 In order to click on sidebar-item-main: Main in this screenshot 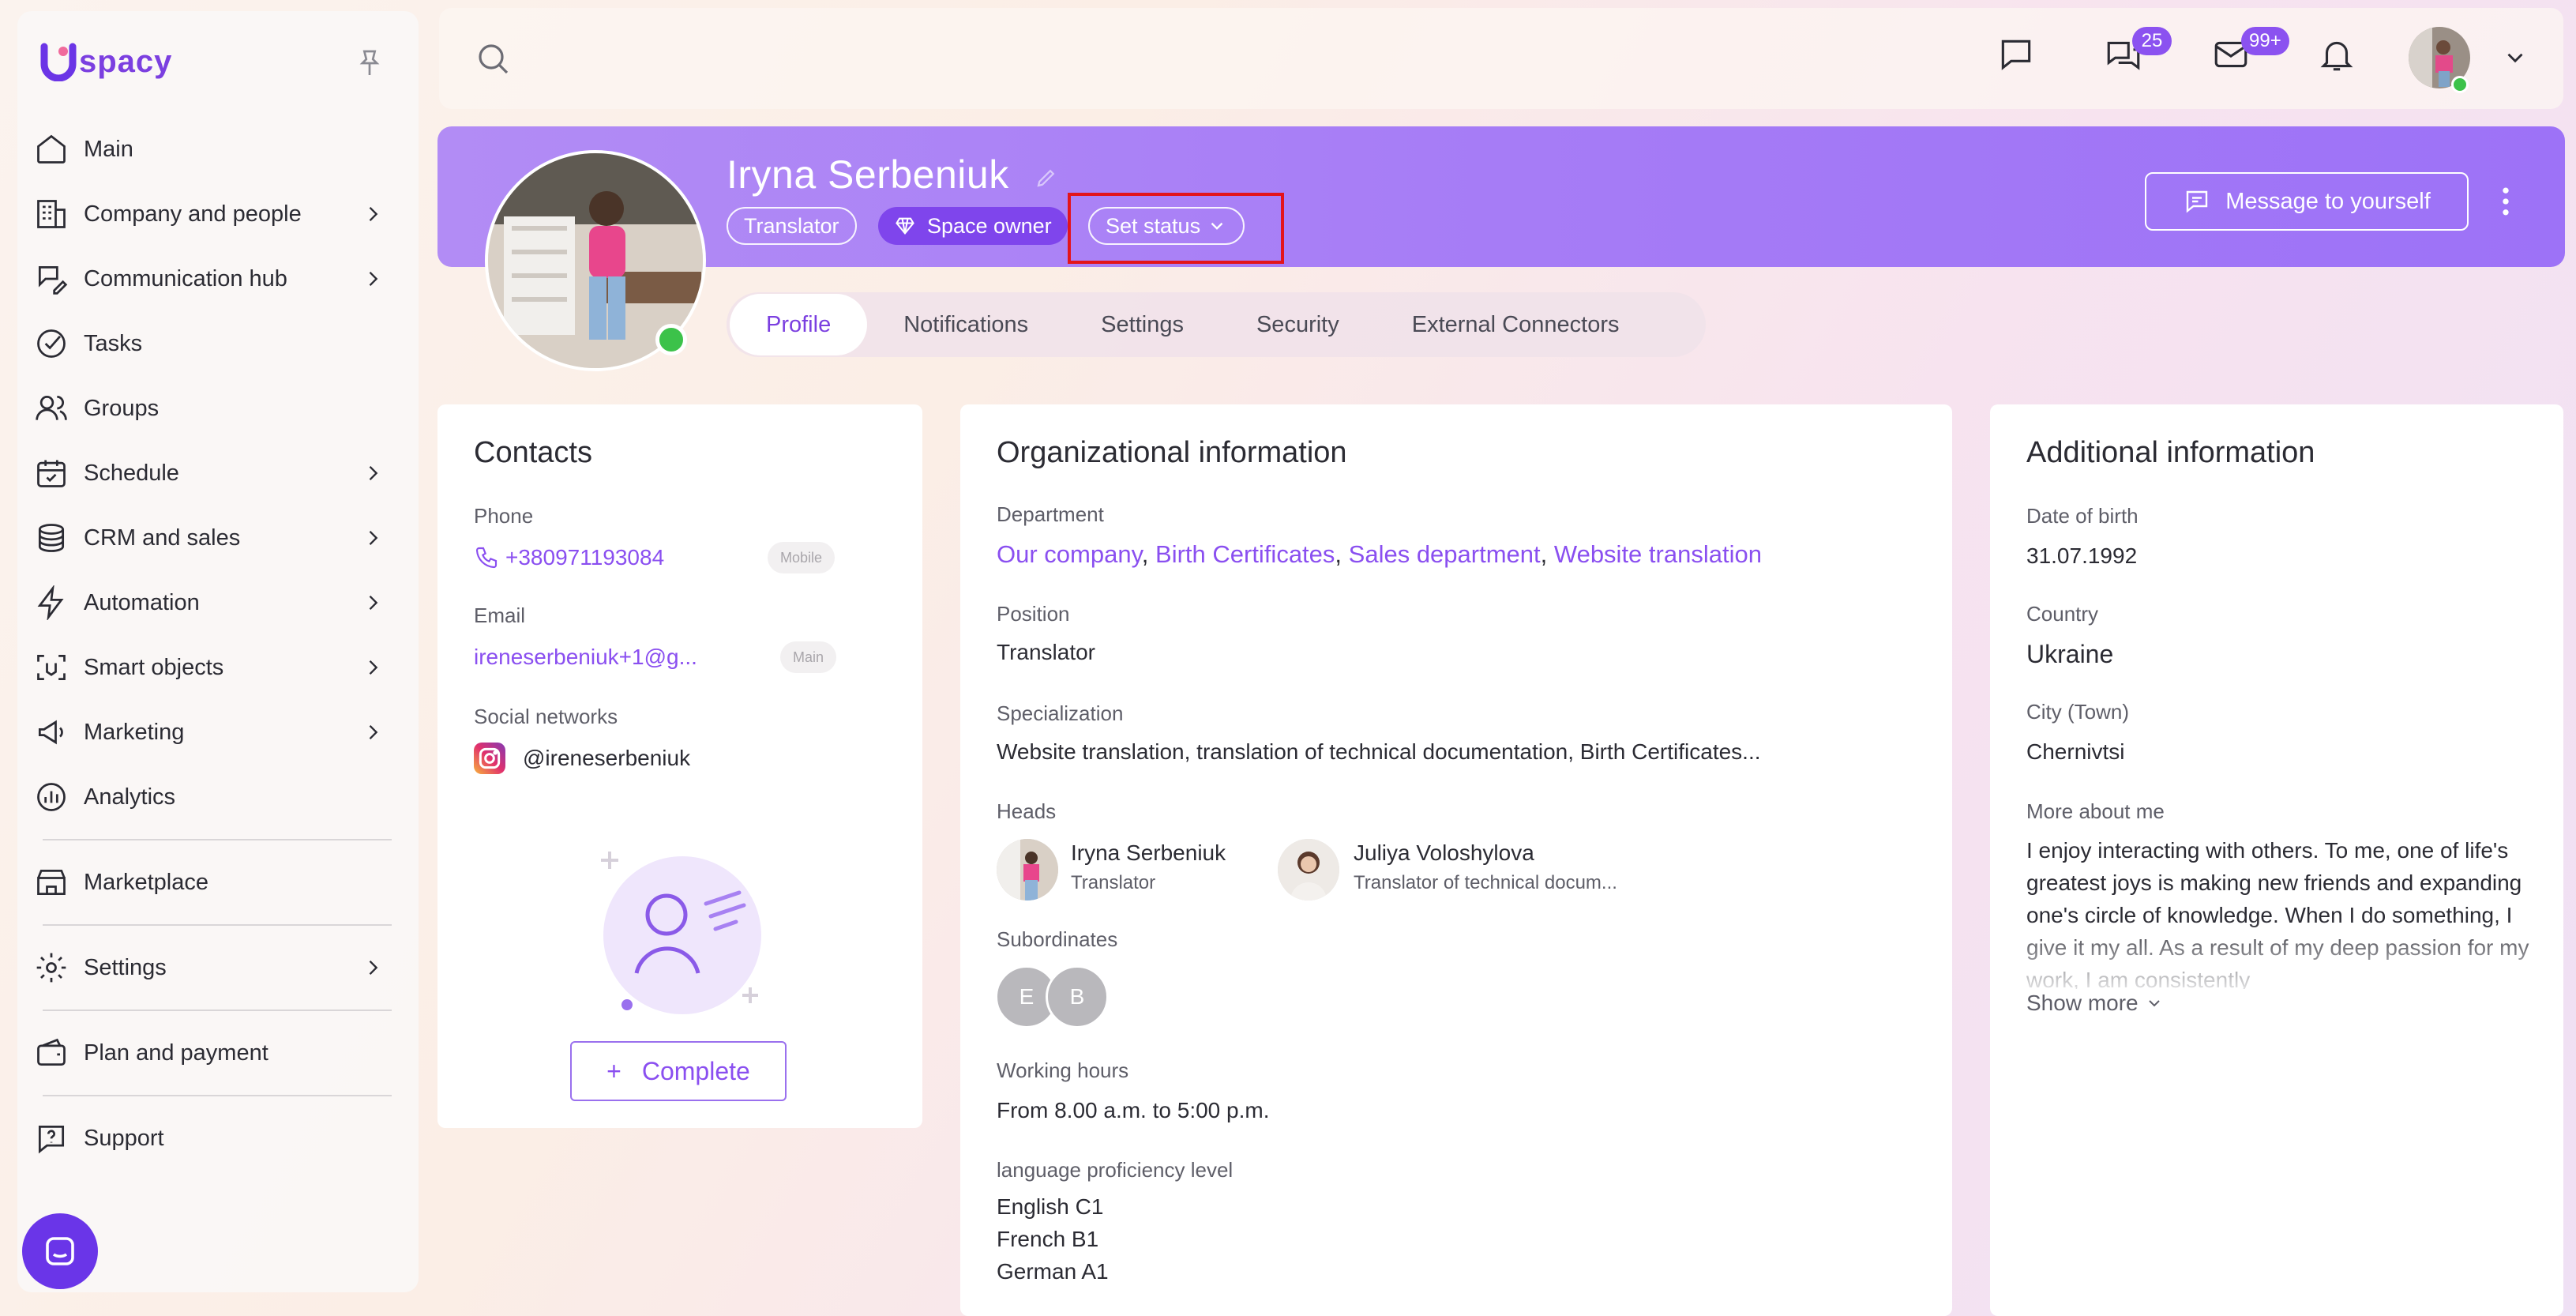, I will do `click(212, 149)`.